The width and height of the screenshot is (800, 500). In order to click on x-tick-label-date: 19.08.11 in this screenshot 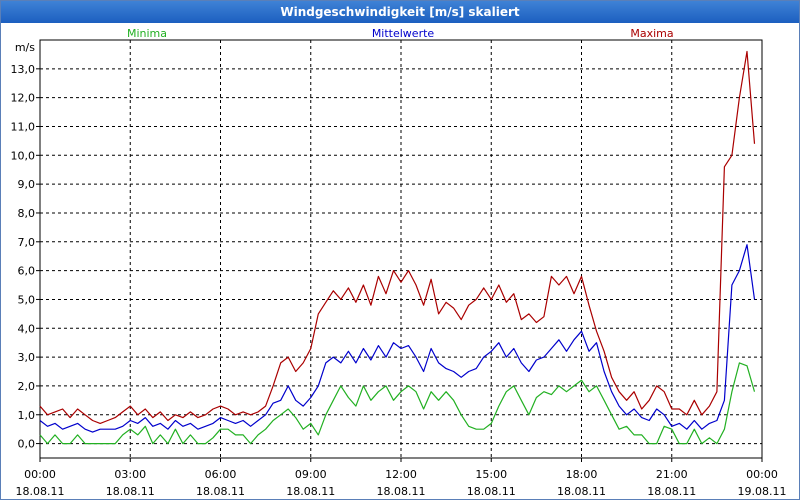, I will do `click(762, 491)`.